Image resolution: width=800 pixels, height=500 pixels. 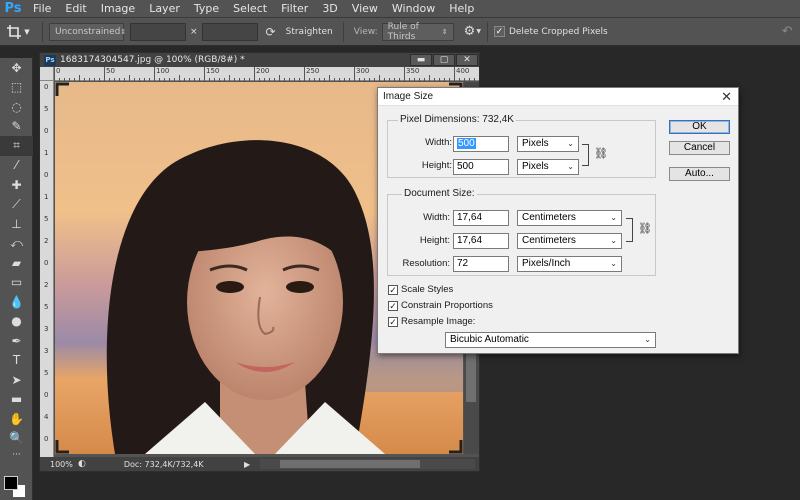 What do you see at coordinates (558, 97) in the screenshot?
I see `dialog-titlebar: Image Size ✕` at bounding box center [558, 97].